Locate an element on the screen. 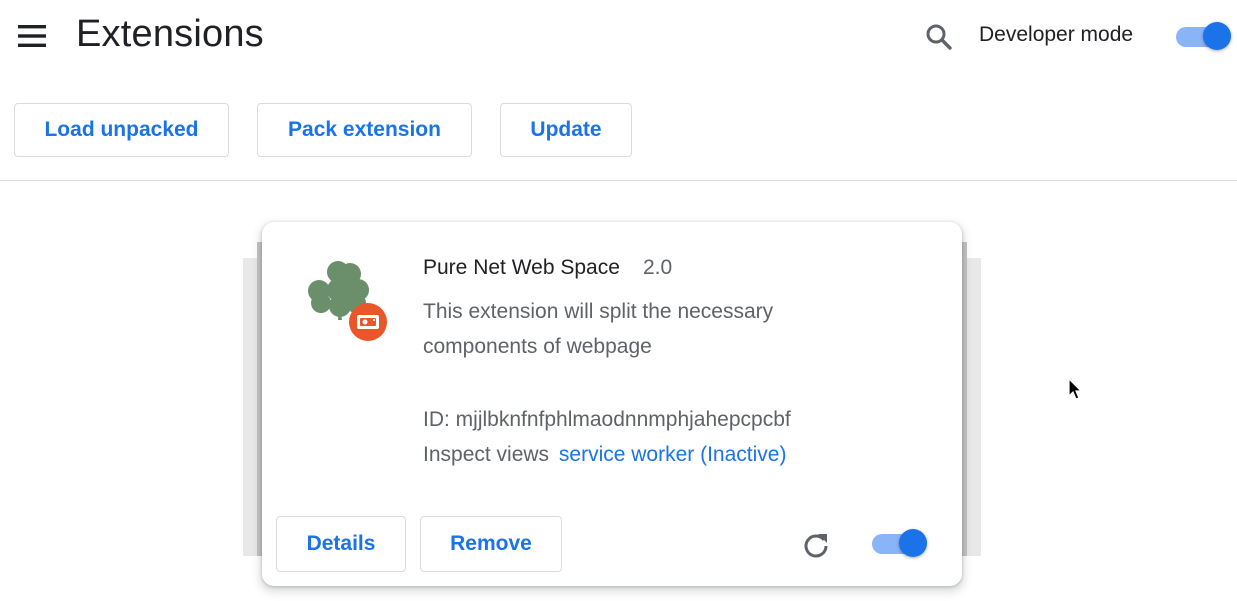 The image size is (1237, 601). inspect-views-row: Inspect views service worker (Inactive) is located at coordinates (604, 455).